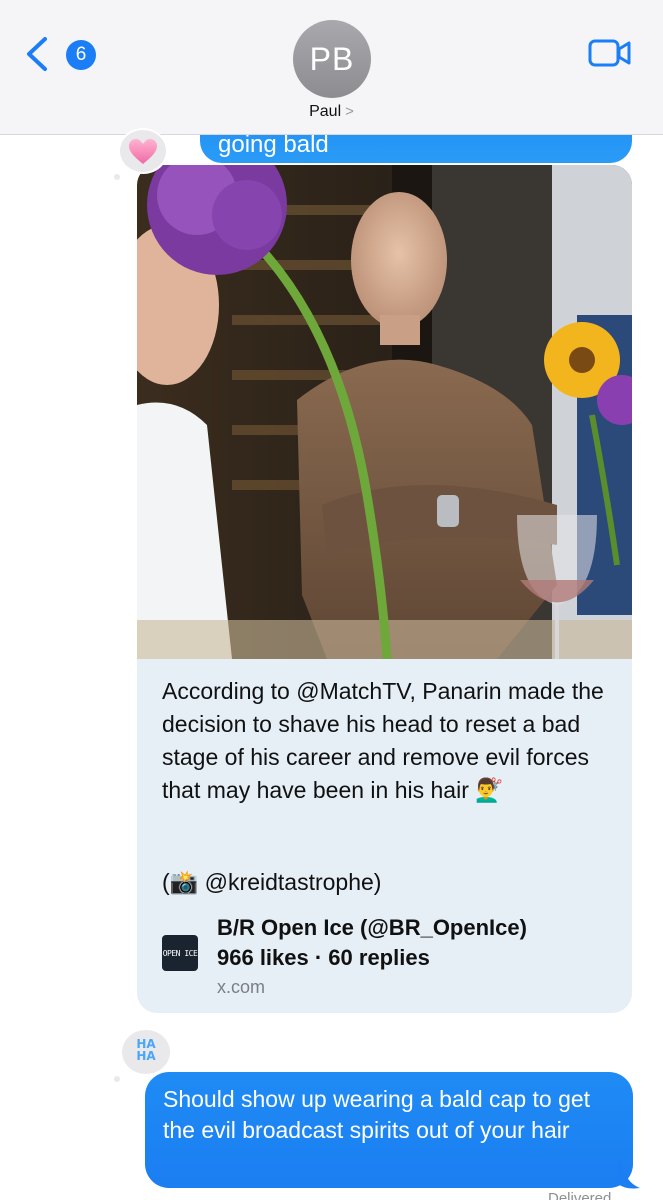 Image resolution: width=663 pixels, height=1200 pixels. Describe the element at coordinates (273, 144) in the screenshot. I see `previous-sent-text: going bald` at that location.